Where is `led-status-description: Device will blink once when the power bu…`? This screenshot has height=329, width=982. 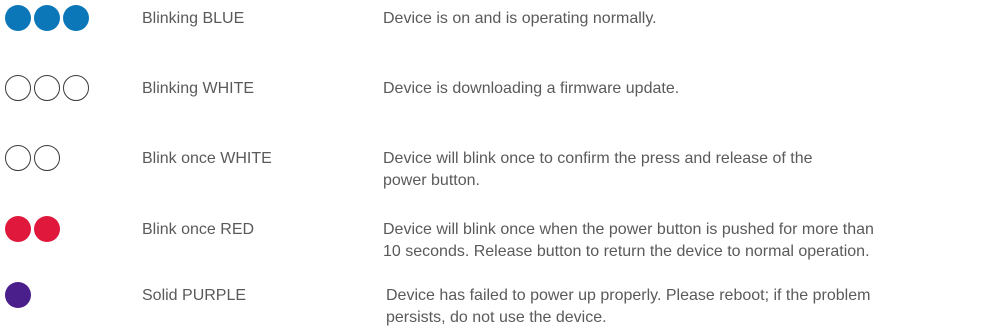 led-status-description: Device will blink once when the power bu… is located at coordinates (682, 241).